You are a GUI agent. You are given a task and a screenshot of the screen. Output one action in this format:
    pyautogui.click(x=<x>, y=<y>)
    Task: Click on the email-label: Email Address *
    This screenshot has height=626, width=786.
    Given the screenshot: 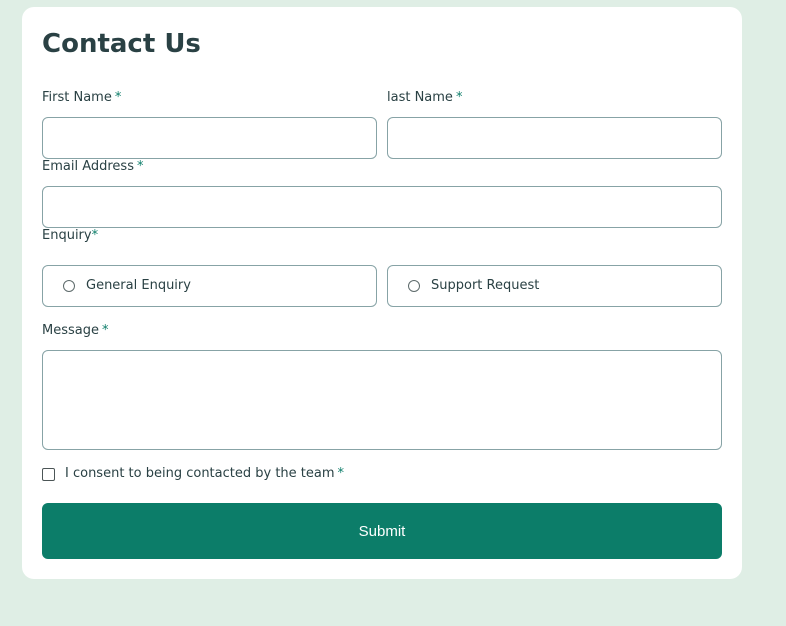 What is the action you would take?
    pyautogui.click(x=92, y=167)
    